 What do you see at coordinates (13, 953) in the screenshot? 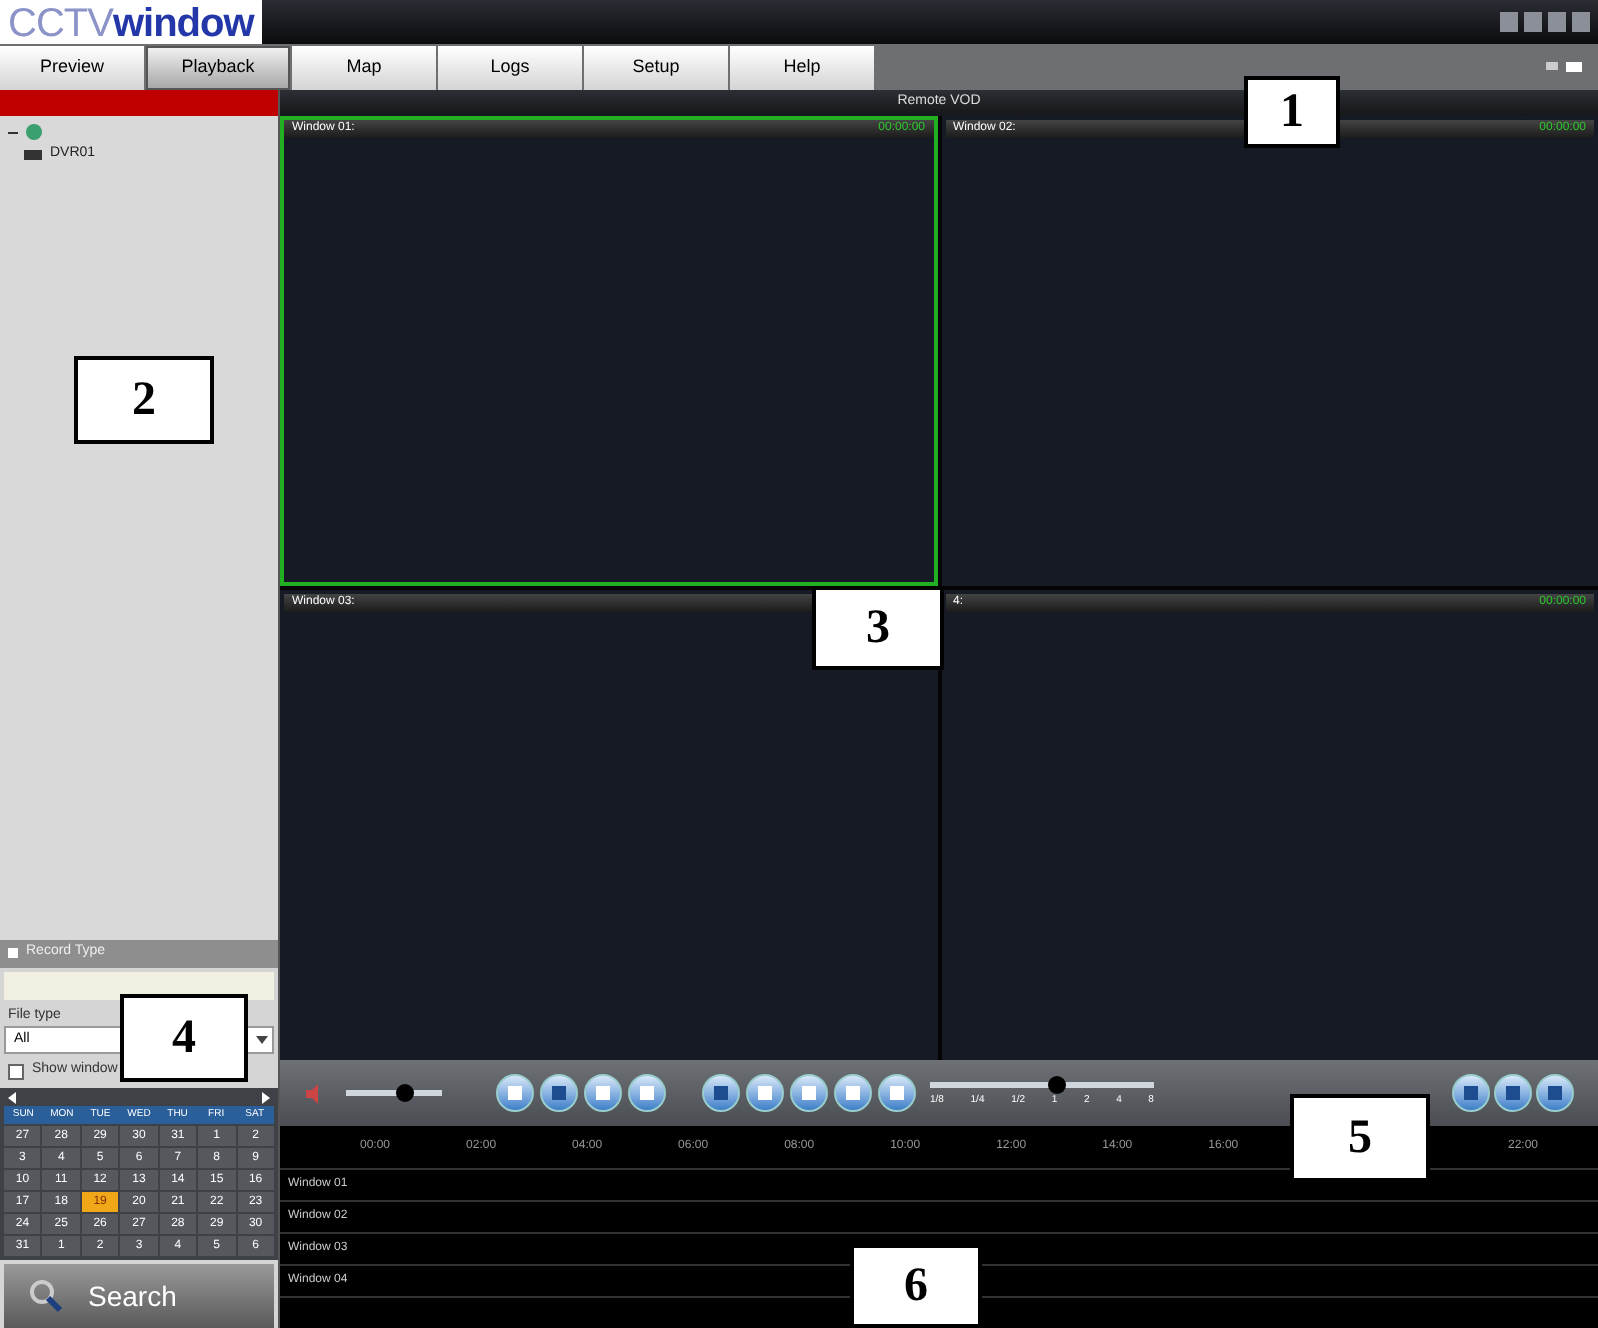
I see `section-icon` at bounding box center [13, 953].